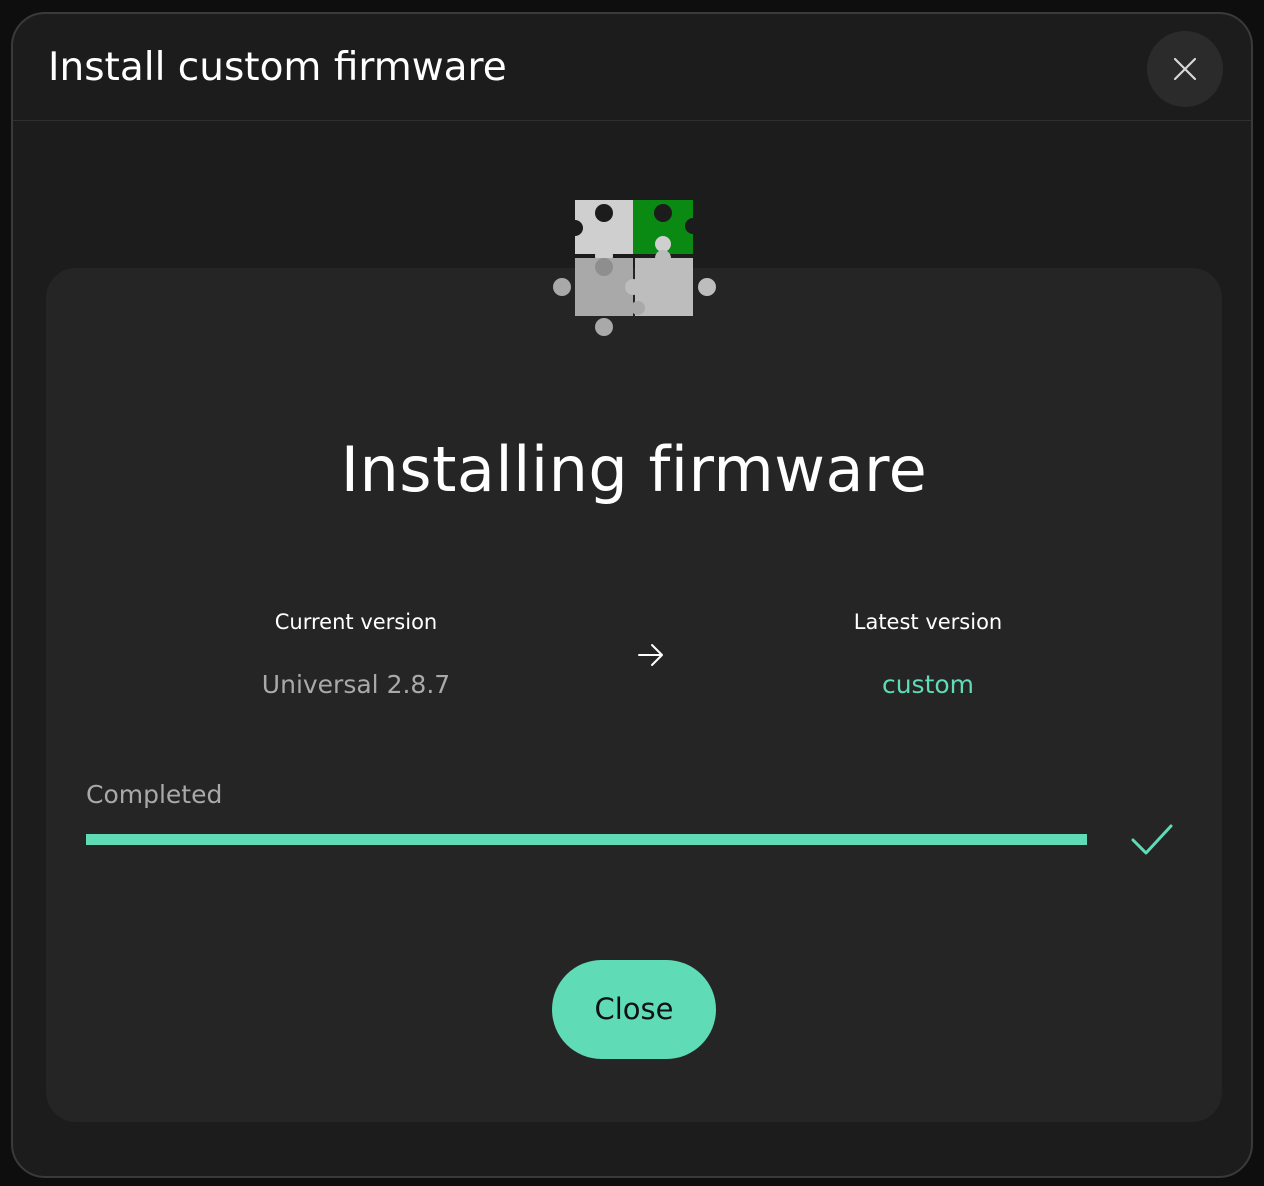 The height and width of the screenshot is (1186, 1264). I want to click on dialog-title: Install custom firmware, so click(277, 67).